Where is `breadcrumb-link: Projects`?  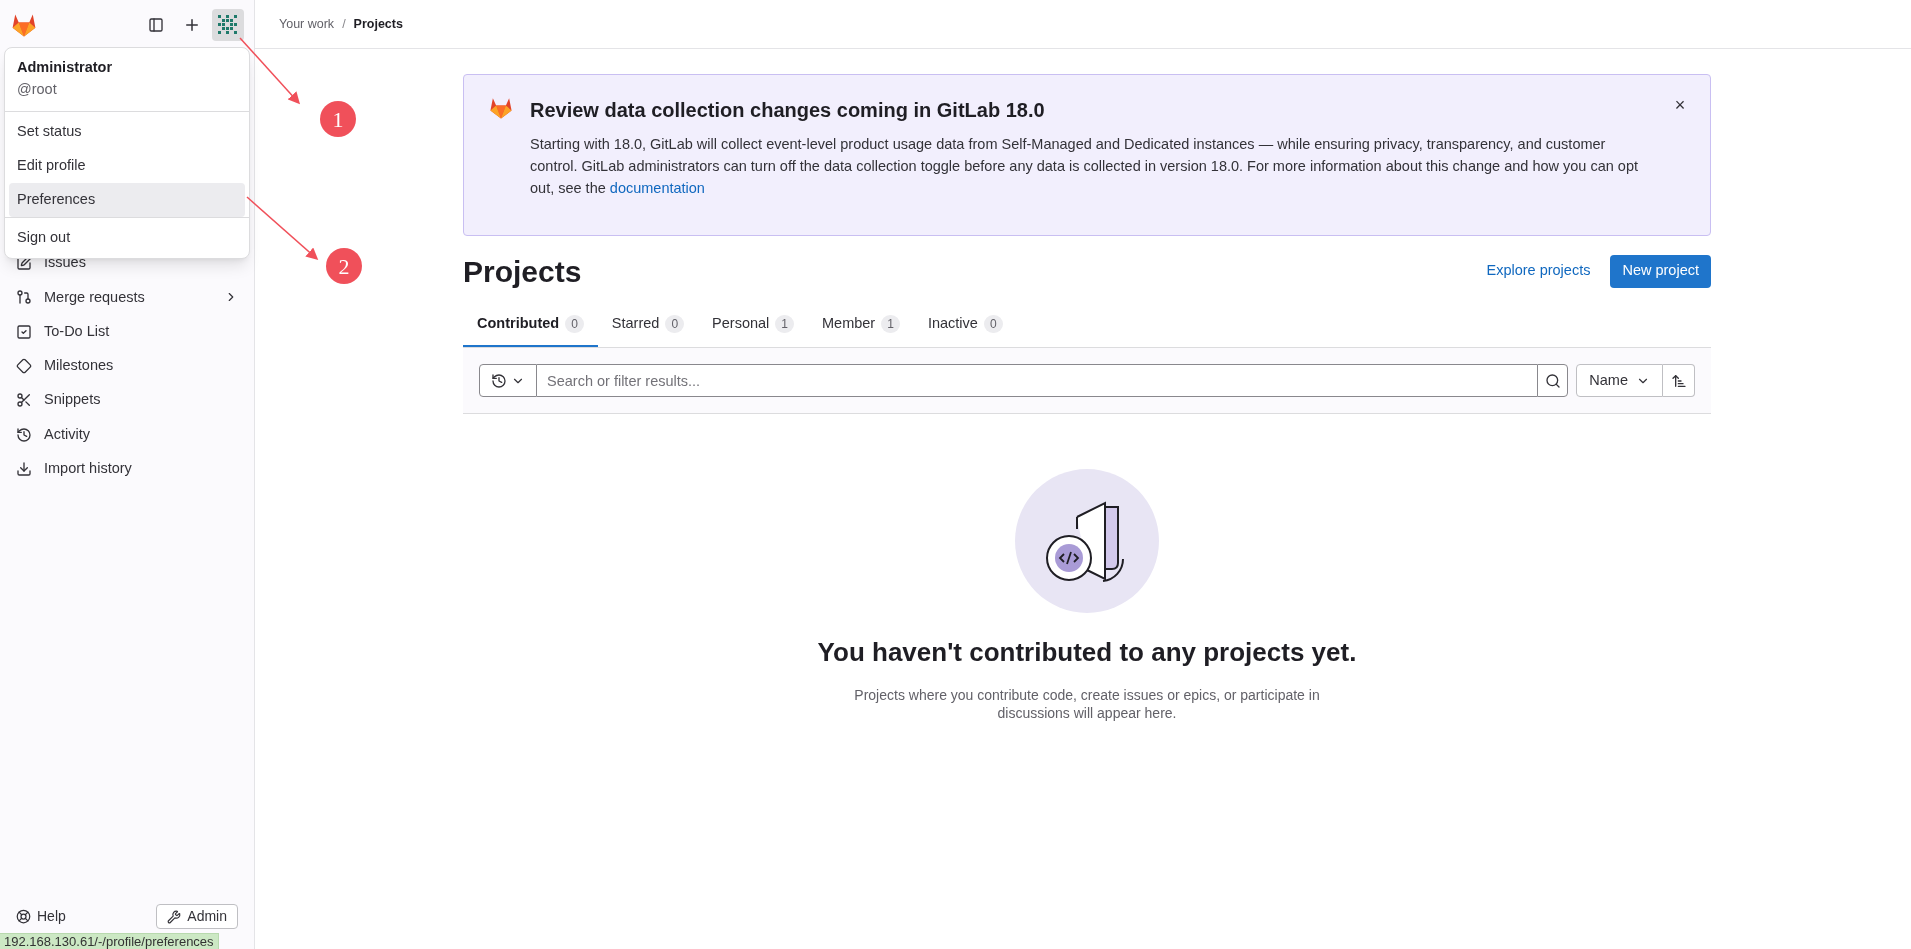
breadcrumb-link: Projects is located at coordinates (378, 24).